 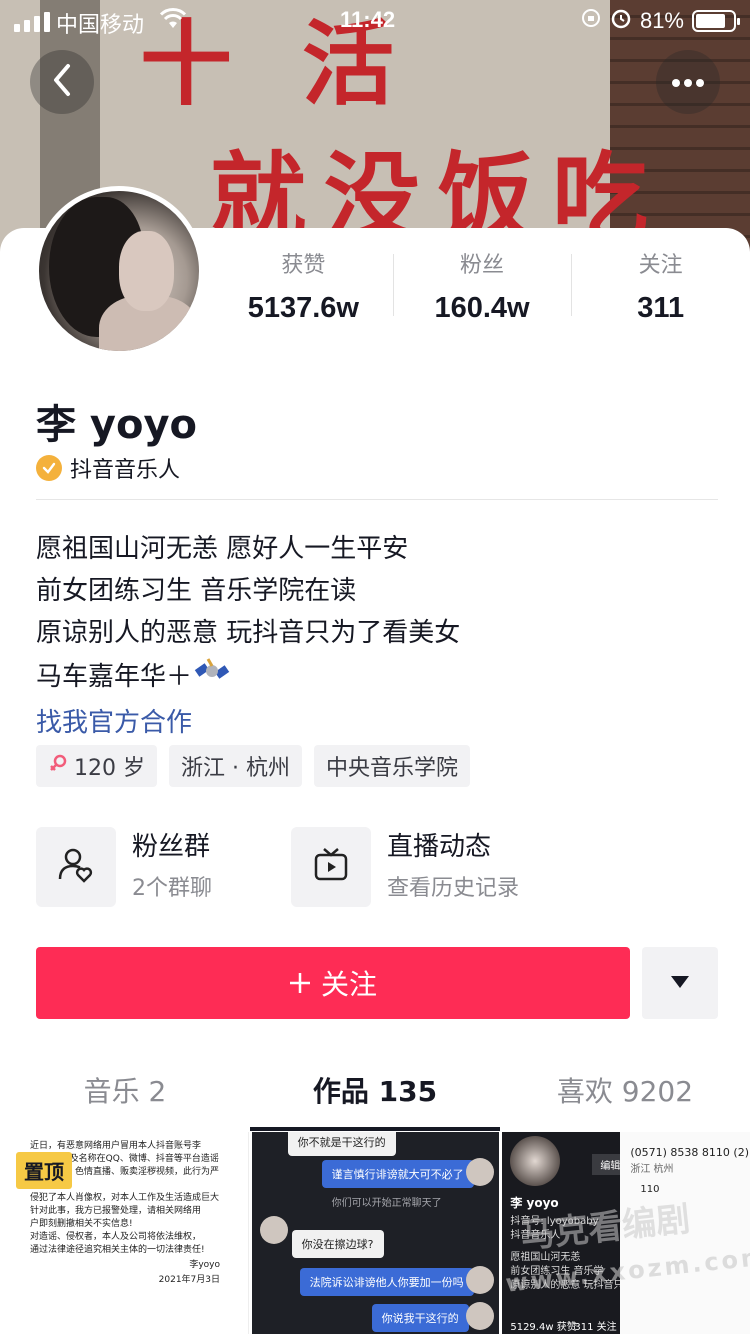 What do you see at coordinates (405, 867) in the screenshot?
I see `live-history-entry: 直播动态 查看历史记录` at bounding box center [405, 867].